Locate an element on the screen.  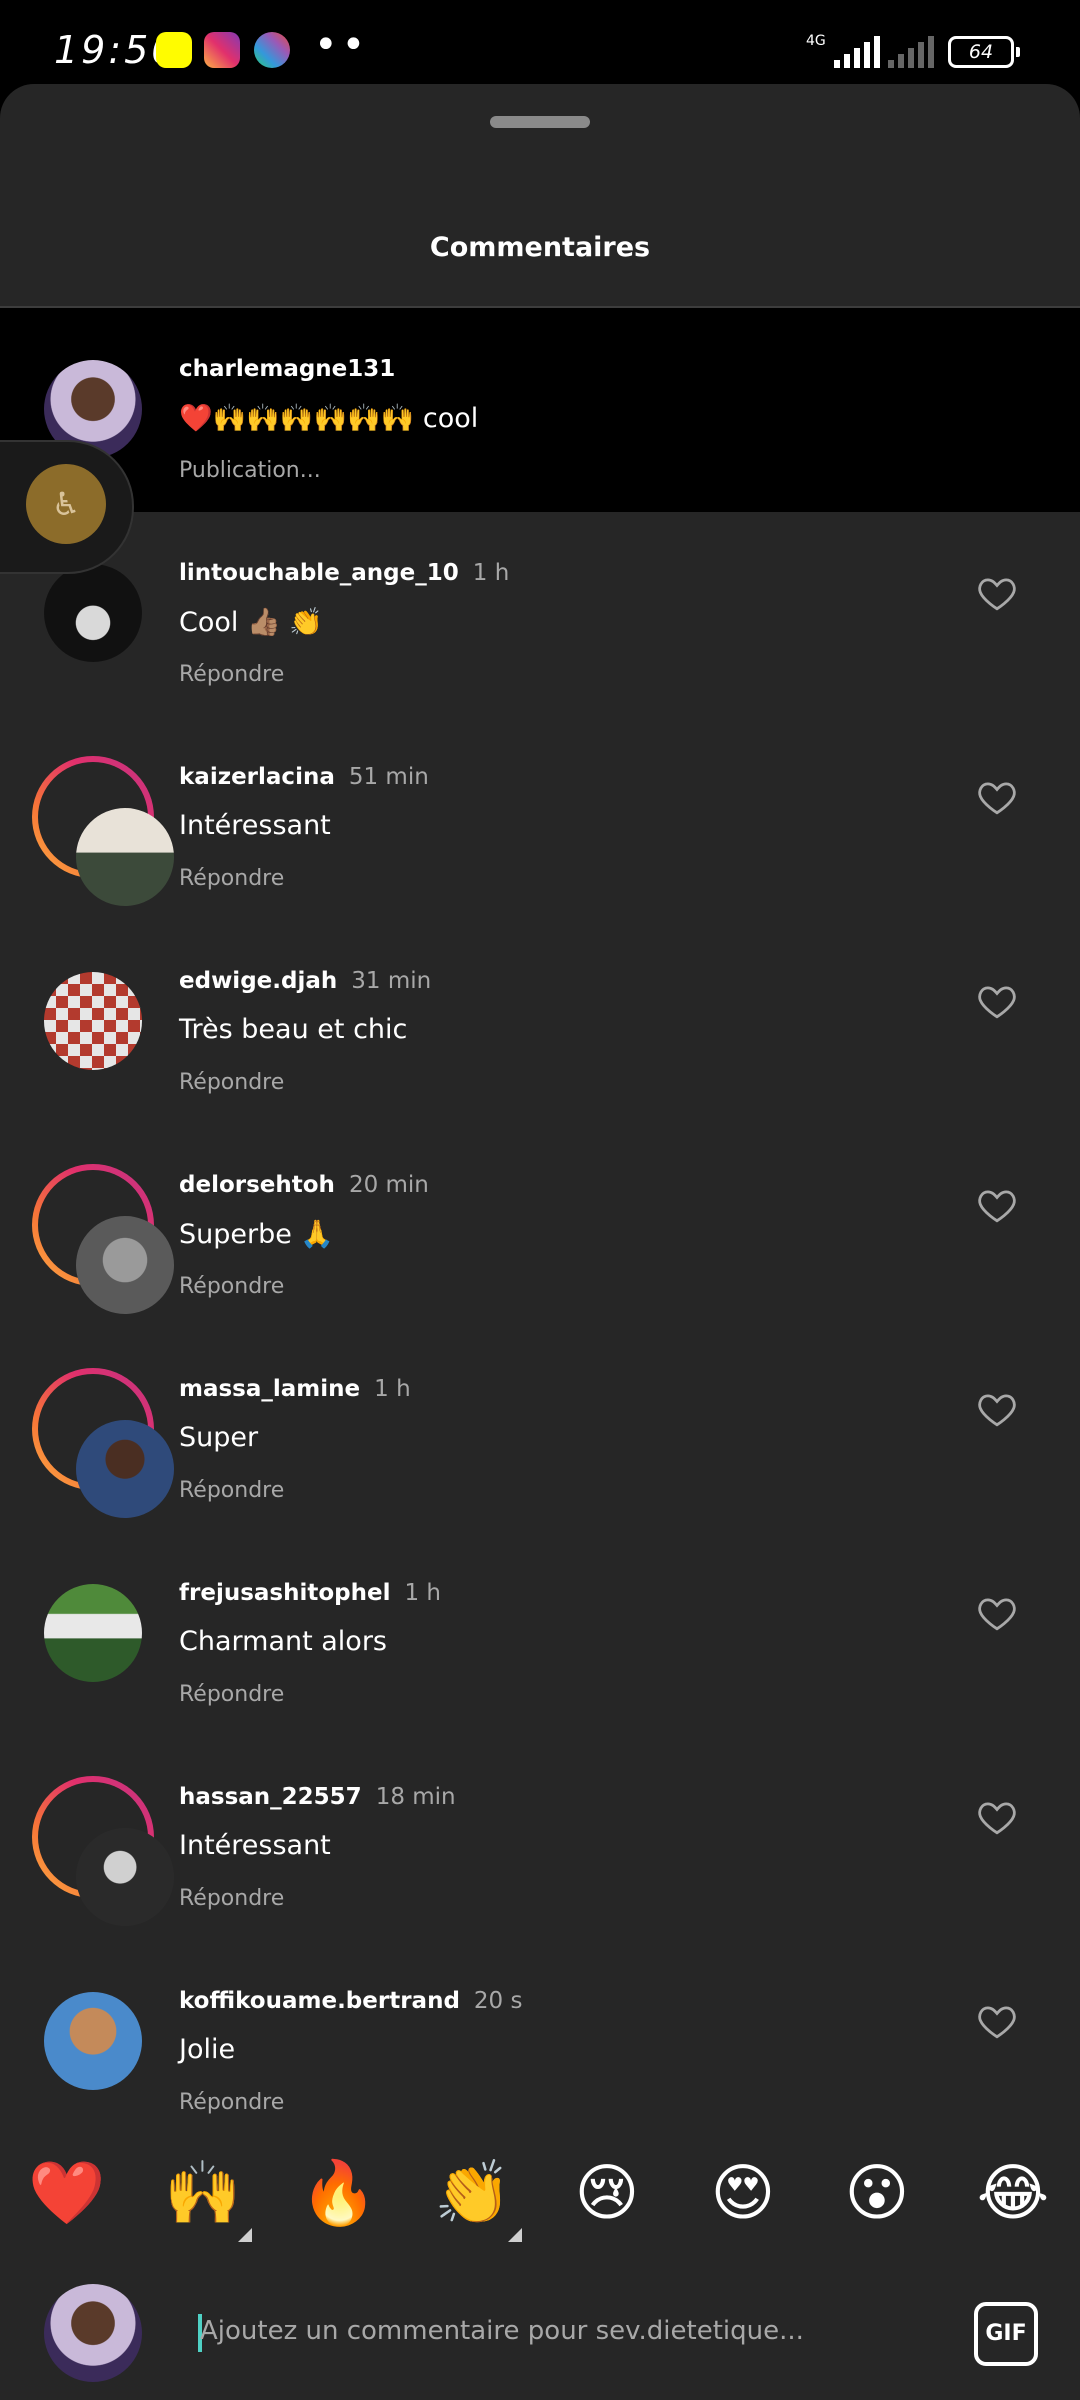
comment-username: koffikouame.bertrand 20 s is located at coordinates (350, 2001).